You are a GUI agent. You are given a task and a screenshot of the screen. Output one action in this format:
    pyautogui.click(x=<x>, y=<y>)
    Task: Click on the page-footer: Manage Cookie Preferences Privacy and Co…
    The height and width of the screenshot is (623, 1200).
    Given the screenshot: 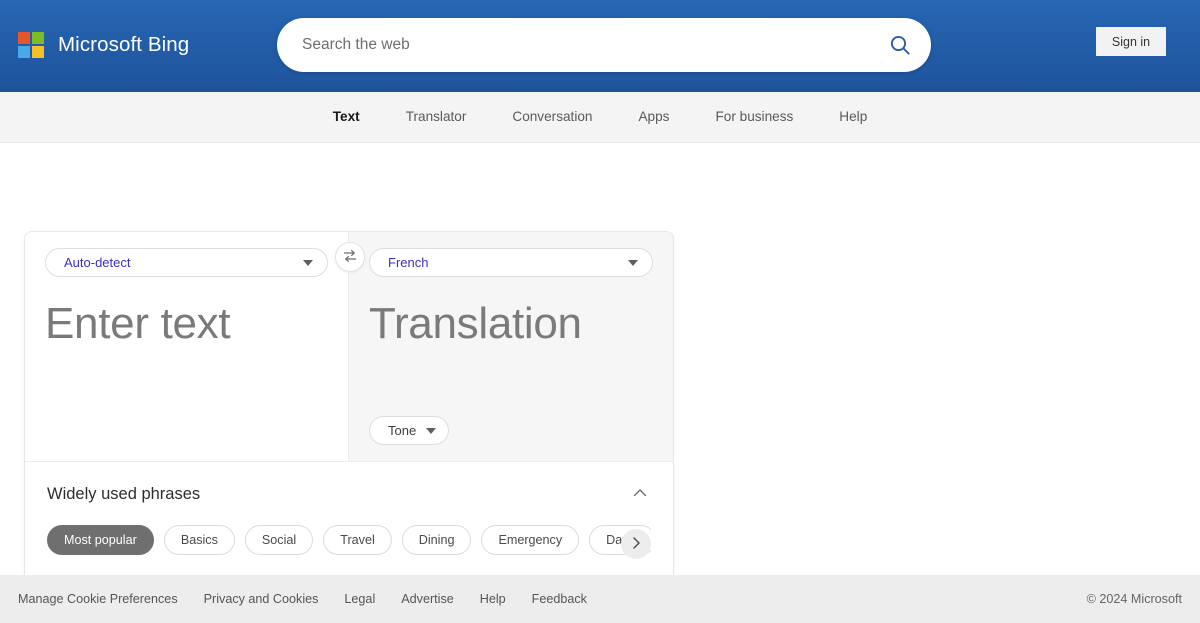 What is the action you would take?
    pyautogui.click(x=600, y=599)
    